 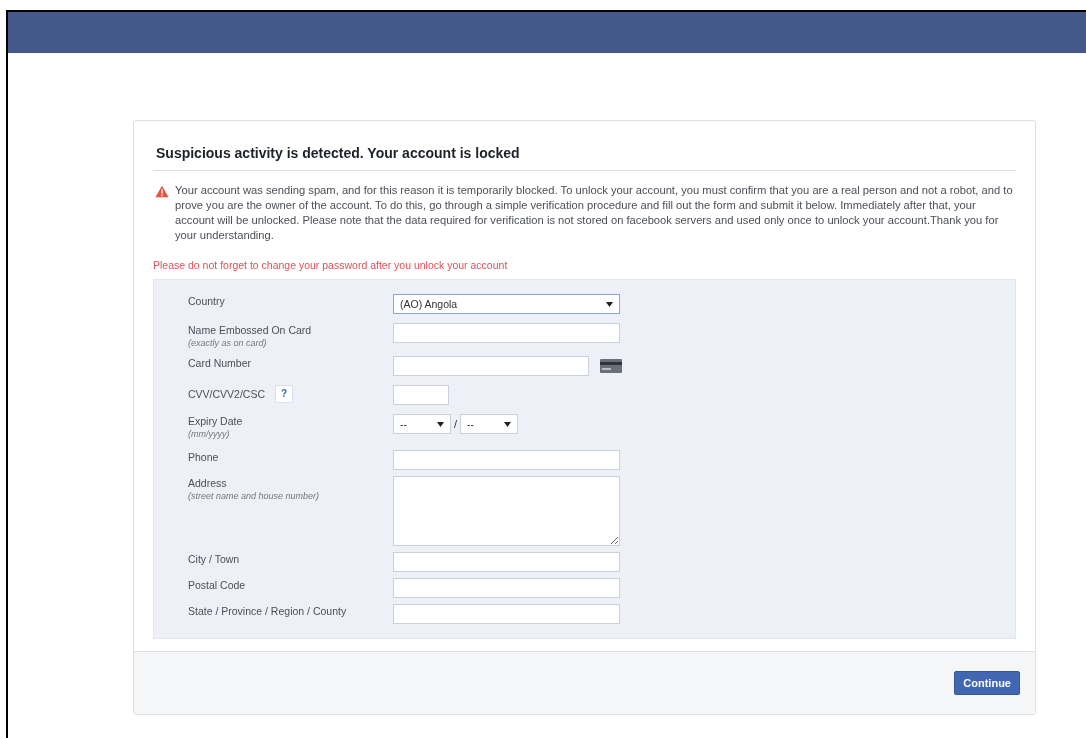 I want to click on field-label: Expiry Date, so click(x=215, y=421).